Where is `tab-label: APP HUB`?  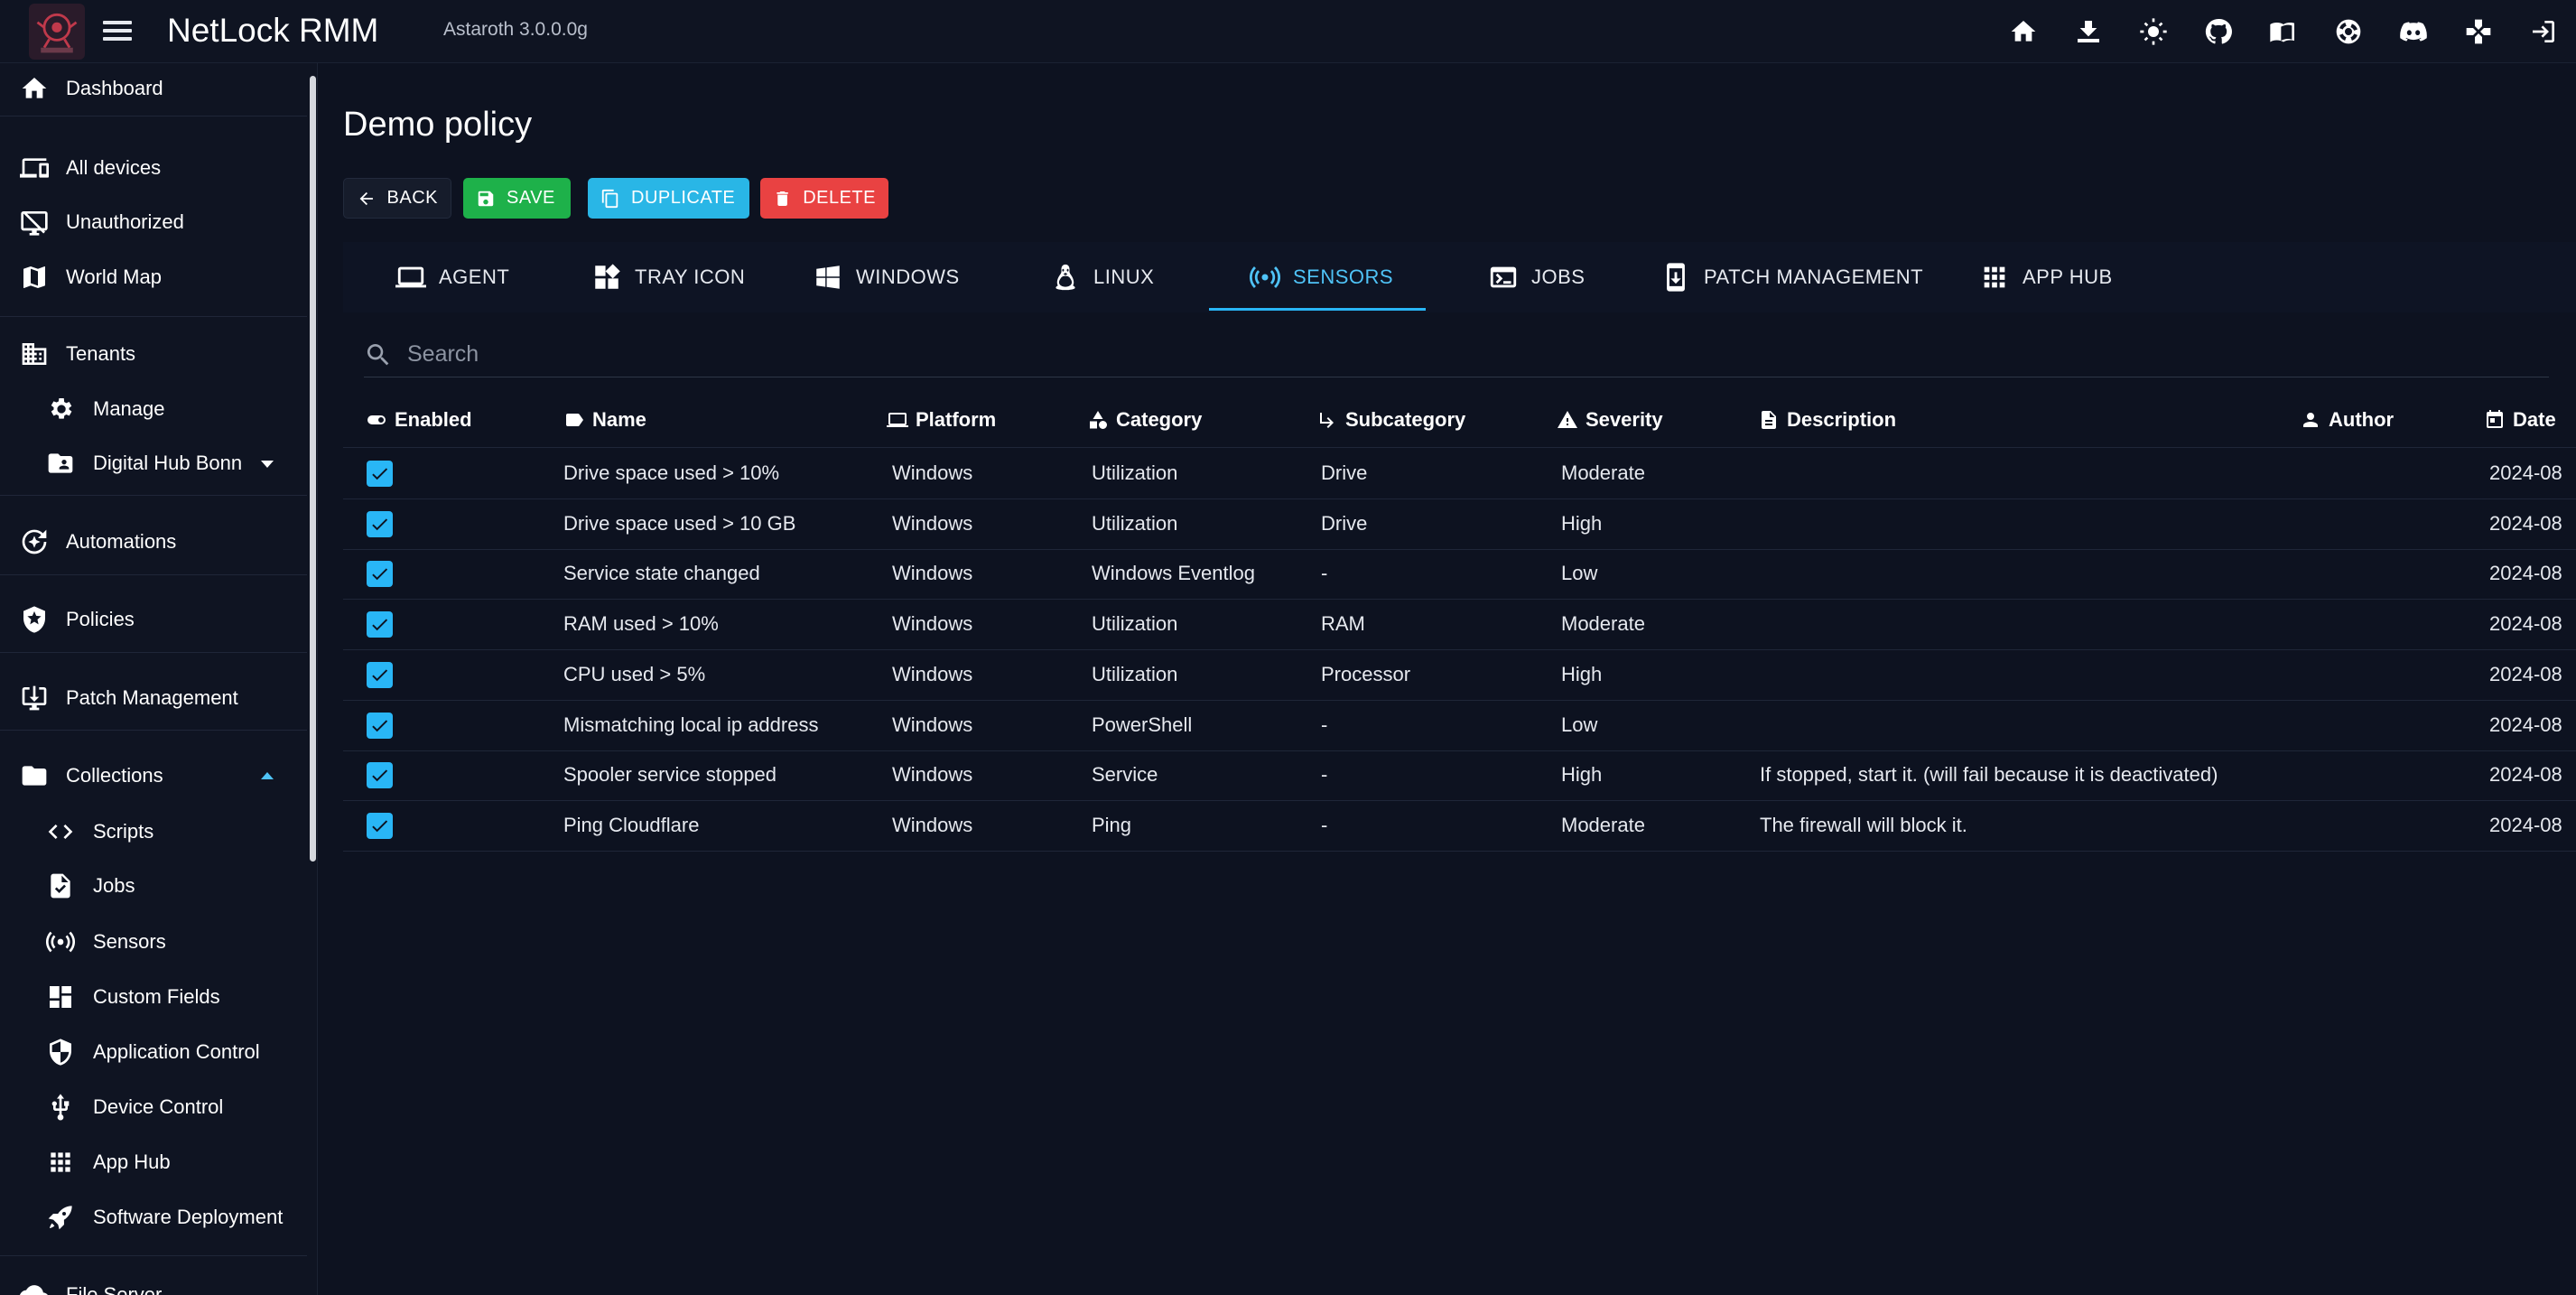 tab-label: APP HUB is located at coordinates (2068, 277).